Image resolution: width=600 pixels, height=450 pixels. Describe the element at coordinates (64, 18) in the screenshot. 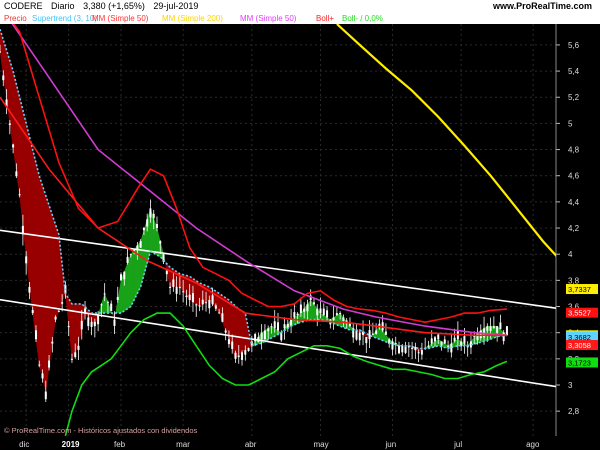

I see `legend-item: Supertrend (3, 10)` at that location.